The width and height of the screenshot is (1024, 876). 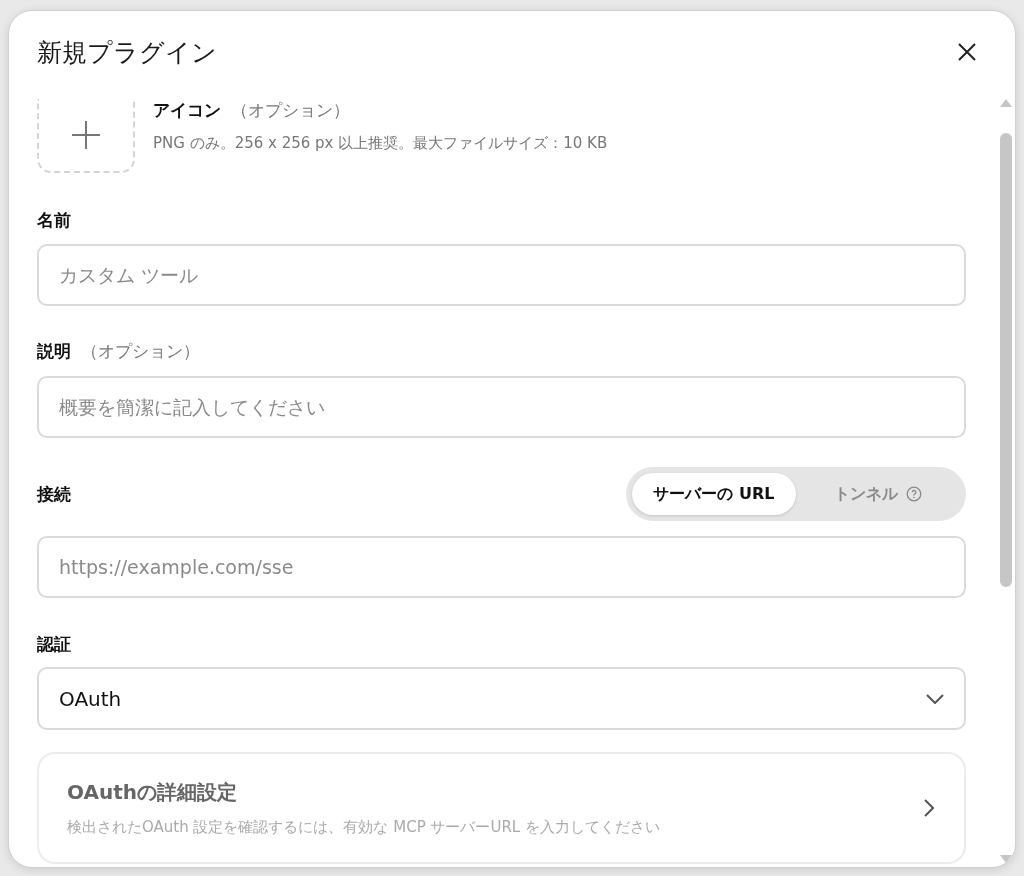 I want to click on chevron-right-icon, so click(x=929, y=808).